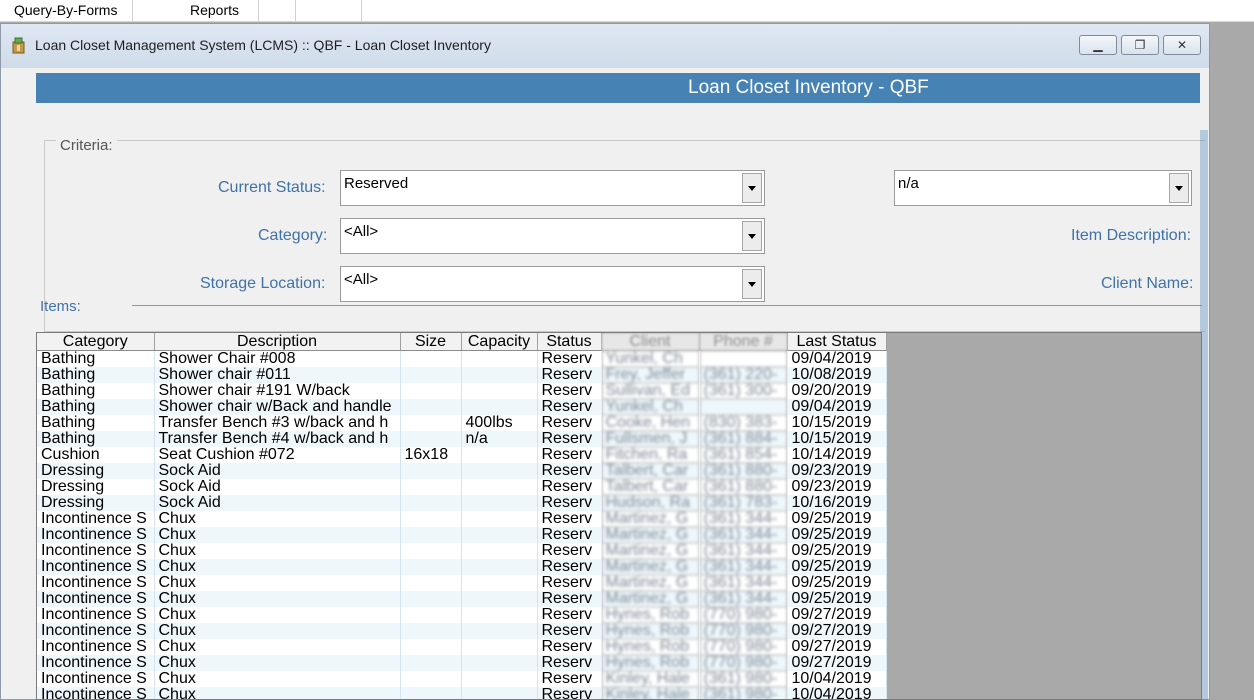 The height and width of the screenshot is (700, 1254). What do you see at coordinates (277, 455) in the screenshot?
I see `cell-description: Seat Cushion #072` at bounding box center [277, 455].